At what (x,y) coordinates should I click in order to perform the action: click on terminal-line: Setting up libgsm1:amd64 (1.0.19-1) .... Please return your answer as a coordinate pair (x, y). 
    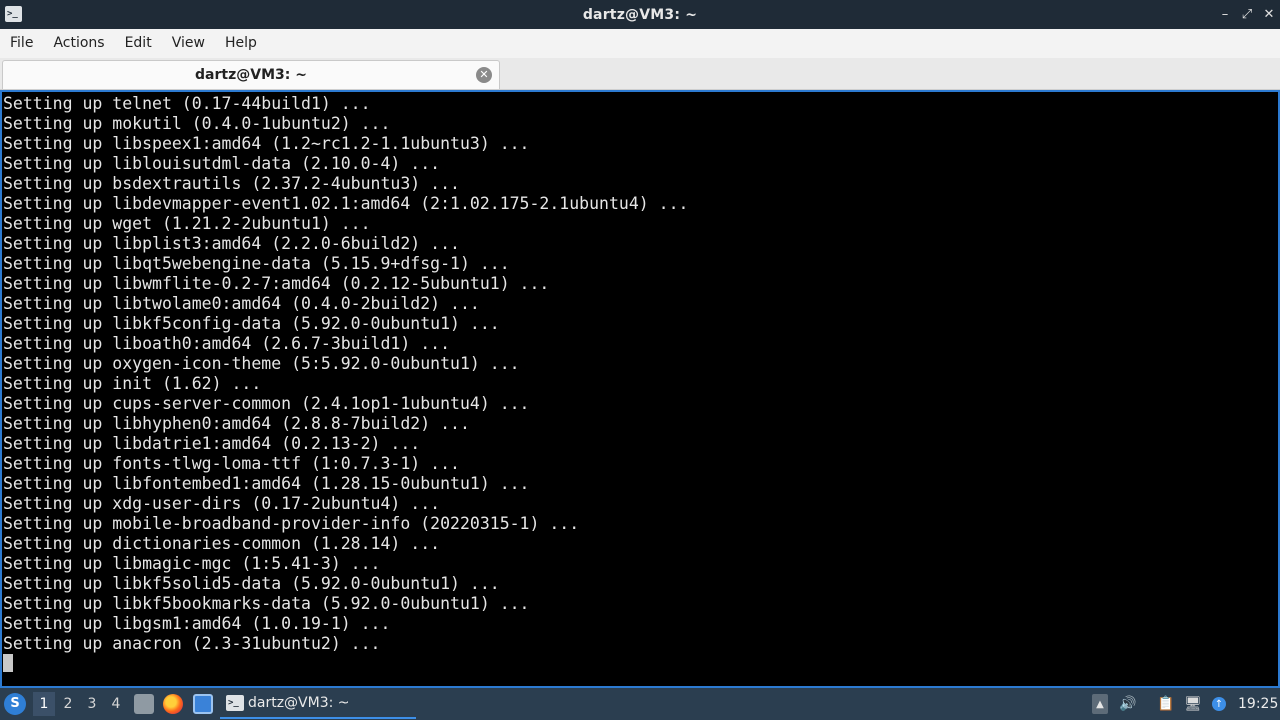
    Looking at the image, I should click on (197, 623).